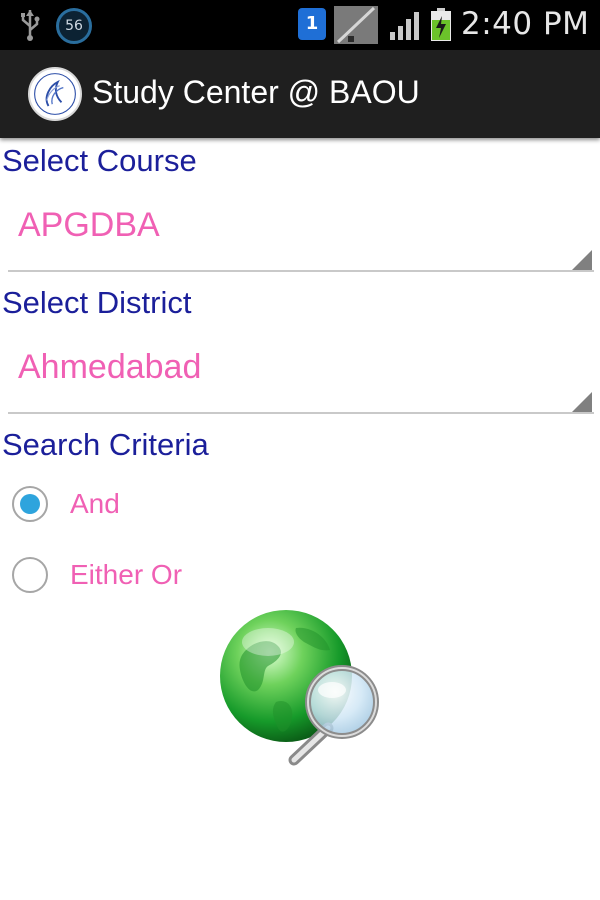 The height and width of the screenshot is (900, 600). Describe the element at coordinates (312, 24) in the screenshot. I see `notification-icon: 1` at that location.